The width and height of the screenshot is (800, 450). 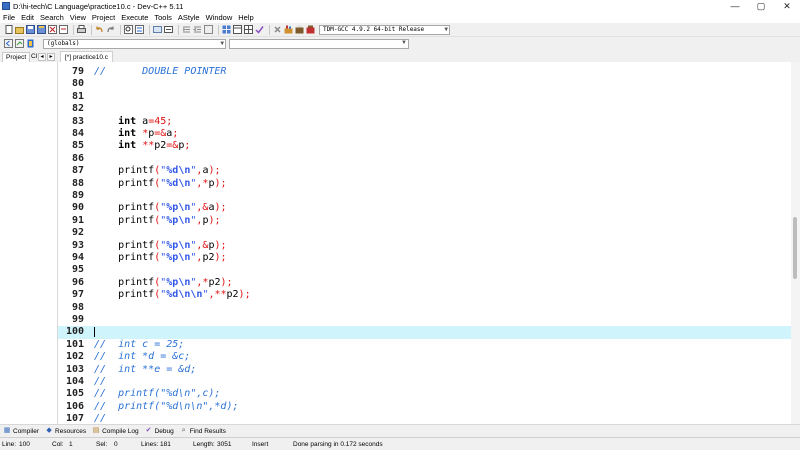 What do you see at coordinates (19, 43) in the screenshot?
I see `toggle-bookmark-icon` at bounding box center [19, 43].